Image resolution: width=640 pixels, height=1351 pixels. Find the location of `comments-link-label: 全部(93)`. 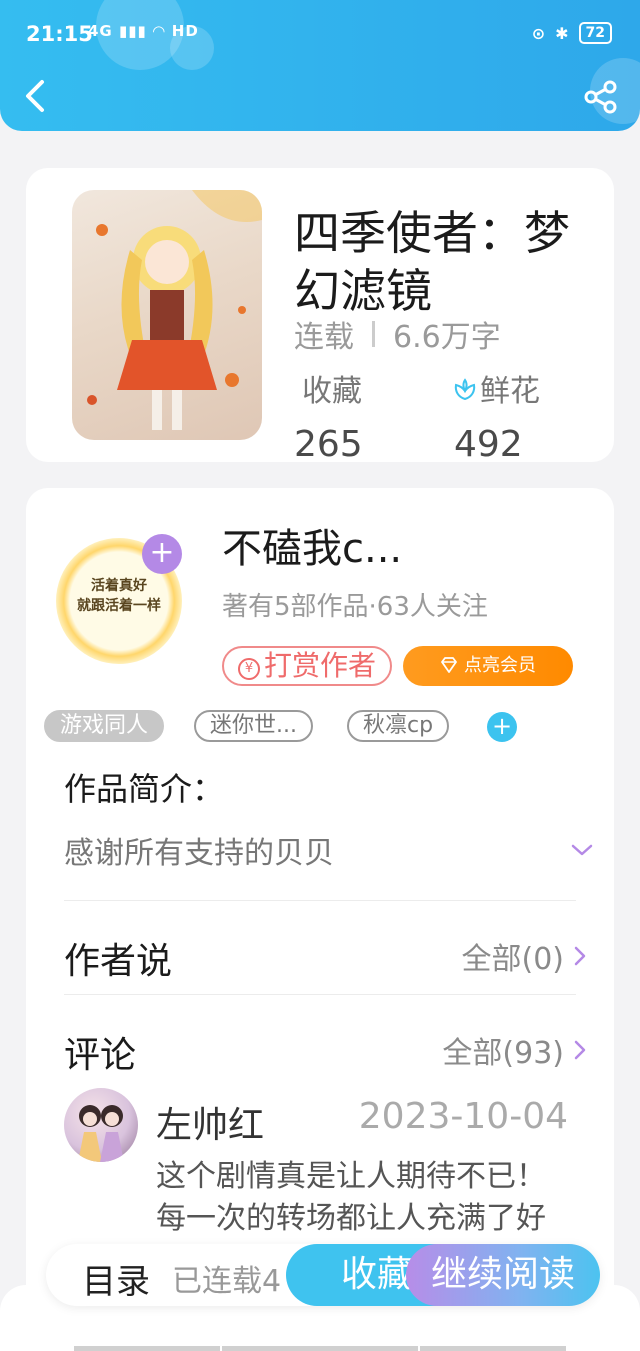

comments-link-label: 全部(93) is located at coordinates (503, 1053).